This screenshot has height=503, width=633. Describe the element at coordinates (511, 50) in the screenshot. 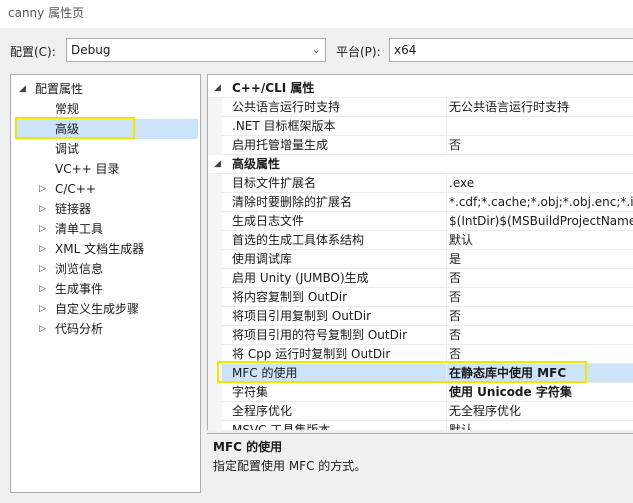

I see `platform-dropdown: x64` at that location.